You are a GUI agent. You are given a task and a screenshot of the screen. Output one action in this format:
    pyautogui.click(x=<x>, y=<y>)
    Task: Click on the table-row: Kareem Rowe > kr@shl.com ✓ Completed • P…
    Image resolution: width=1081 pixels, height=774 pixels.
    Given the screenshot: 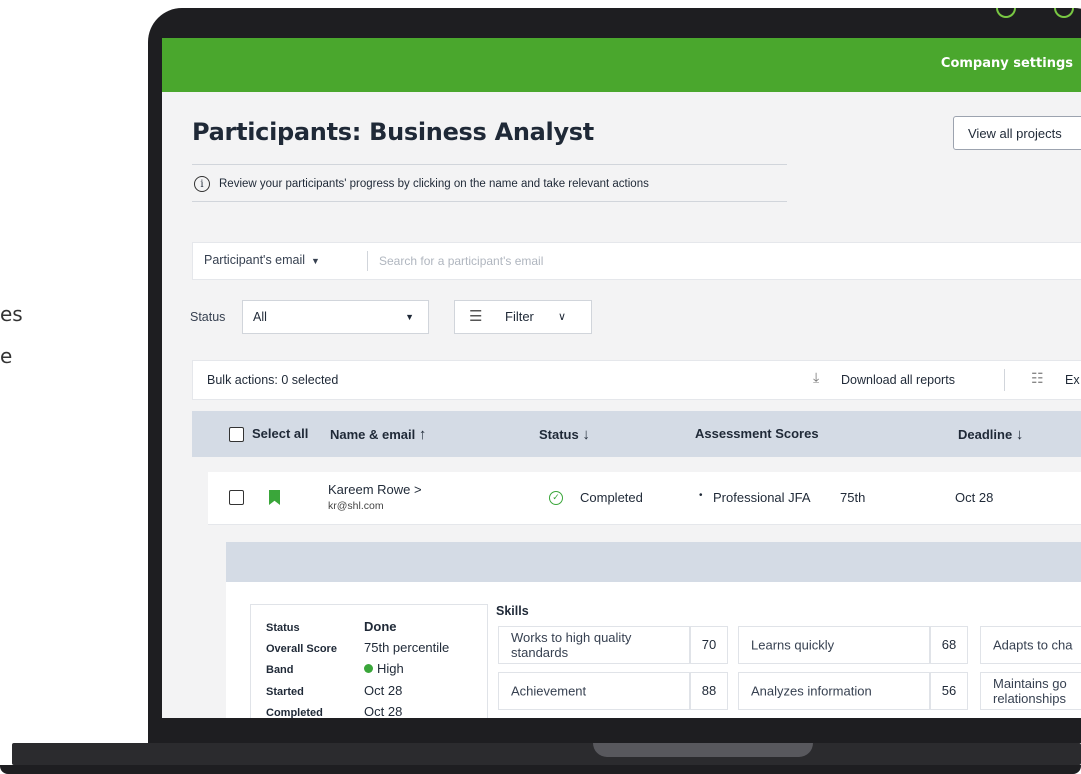 What is the action you would take?
    pyautogui.click(x=644, y=498)
    